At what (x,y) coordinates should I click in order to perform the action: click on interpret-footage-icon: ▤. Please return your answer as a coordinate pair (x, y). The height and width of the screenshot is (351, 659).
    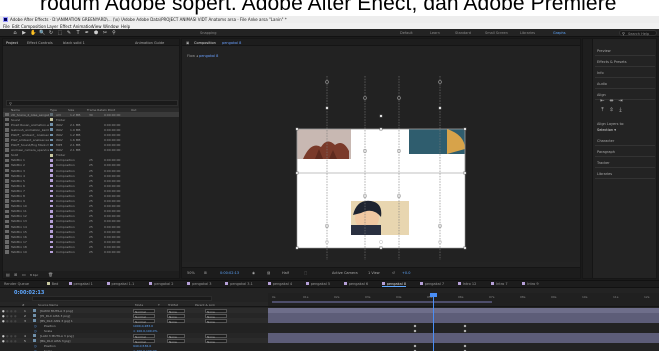
    Looking at the image, I should click on (8, 274).